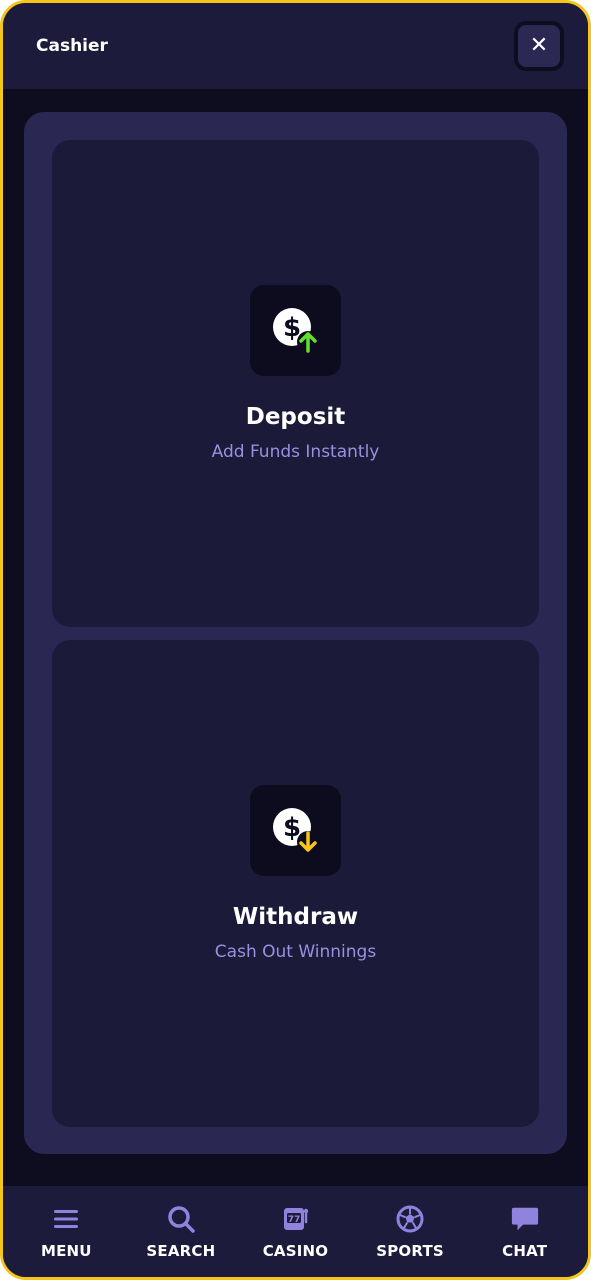  I want to click on nav-item-menu: MENU, so click(66, 1232).